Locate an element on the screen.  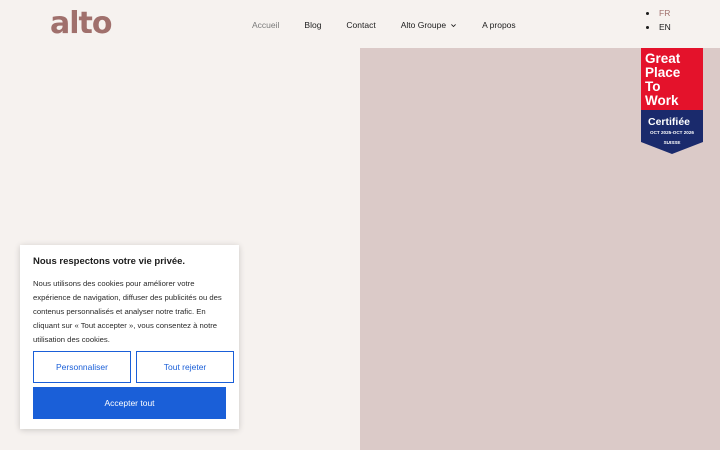
nav-item-label: Blog is located at coordinates (313, 25).